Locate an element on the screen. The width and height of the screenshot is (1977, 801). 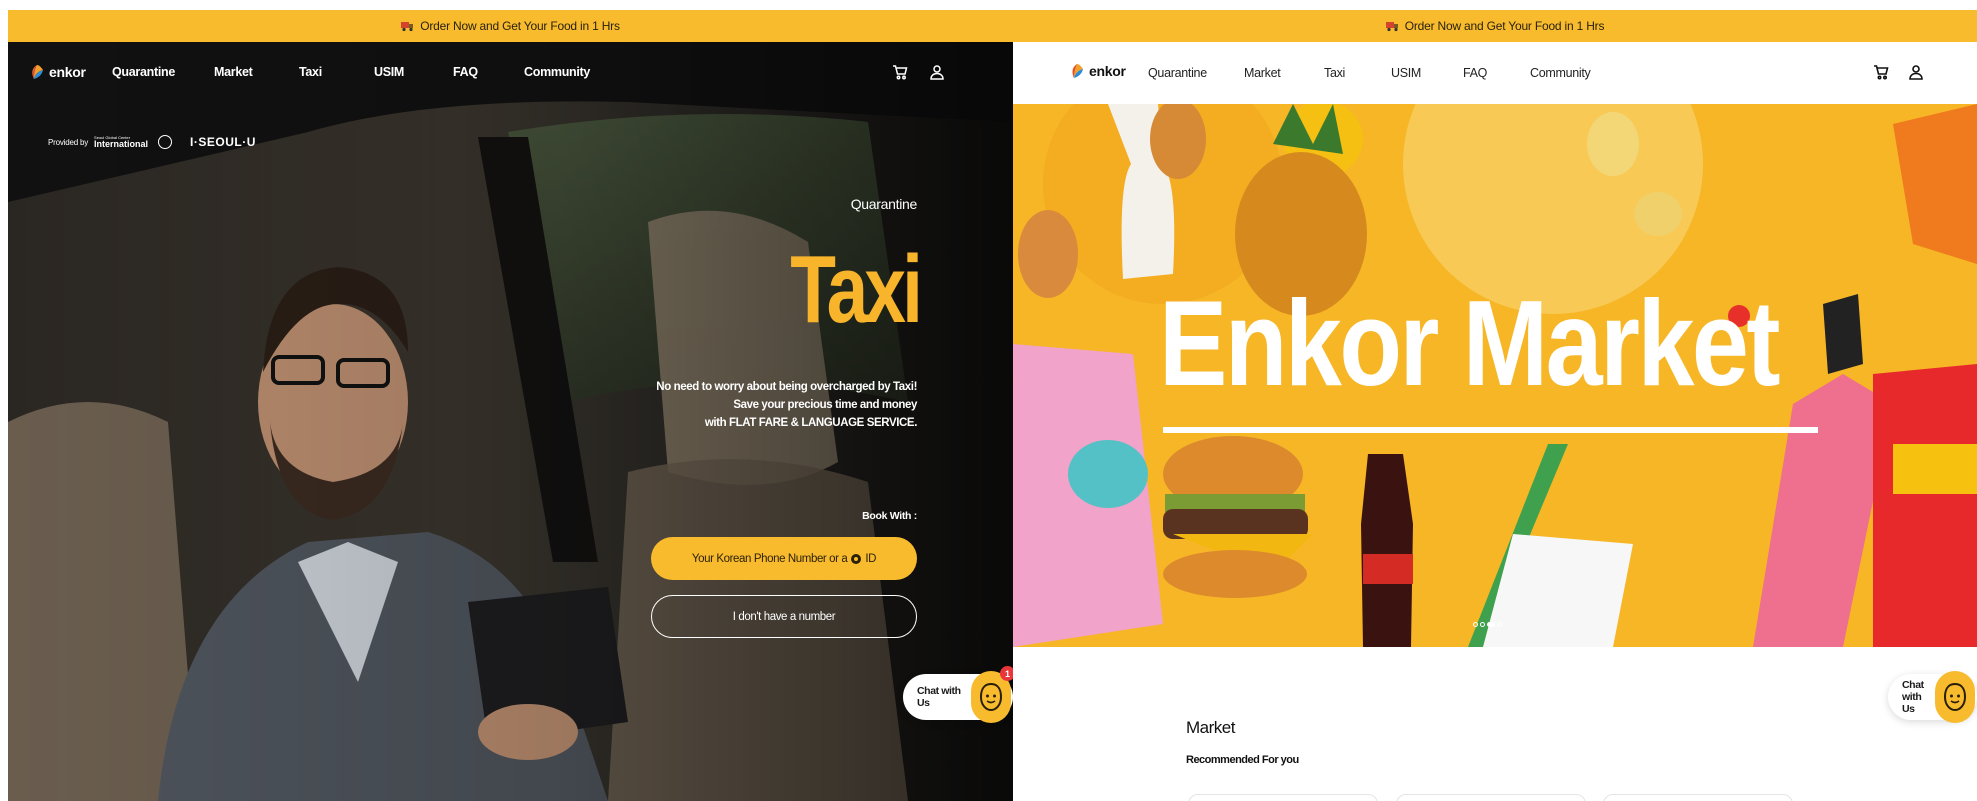
seoul-logo: I·SEOUL·U is located at coordinates (223, 142).